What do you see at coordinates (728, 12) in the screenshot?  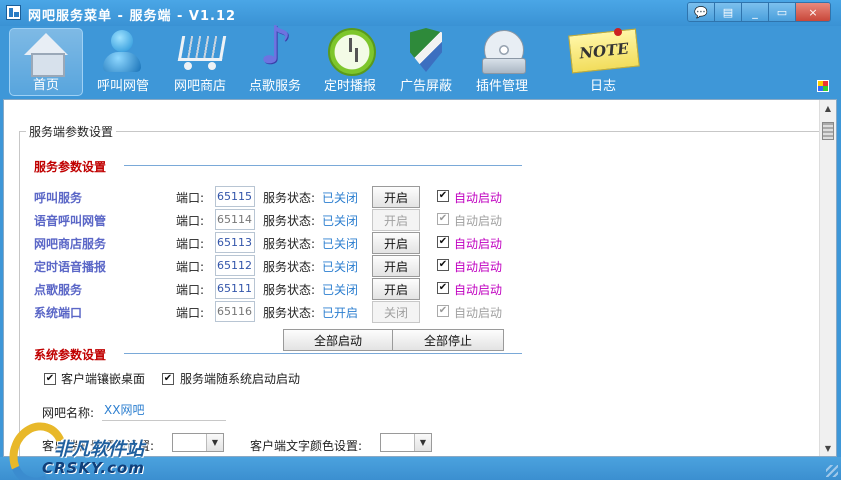 I see `menu-icon: ▤` at bounding box center [728, 12].